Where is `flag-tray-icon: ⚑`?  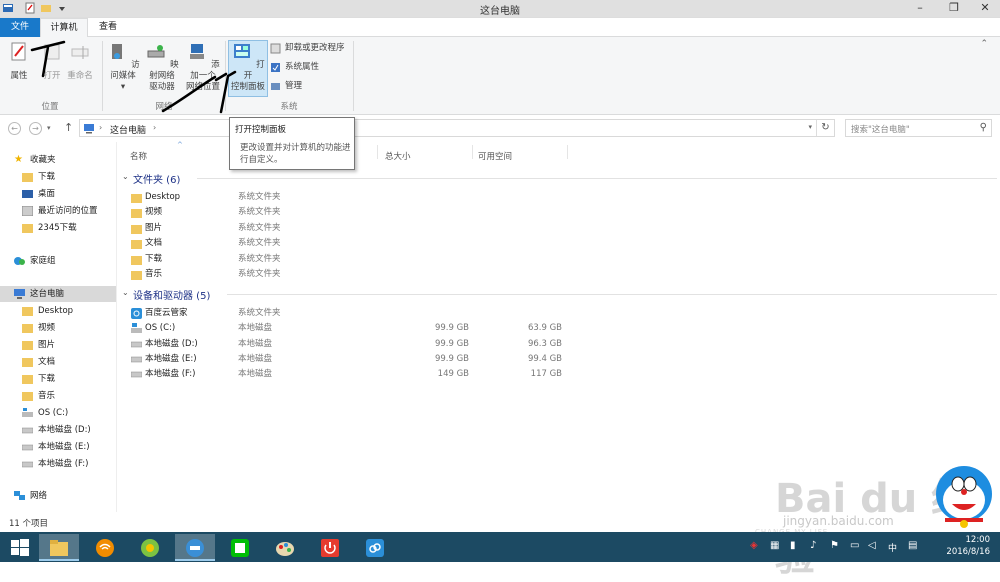 flag-tray-icon: ⚑ is located at coordinates (834, 545).